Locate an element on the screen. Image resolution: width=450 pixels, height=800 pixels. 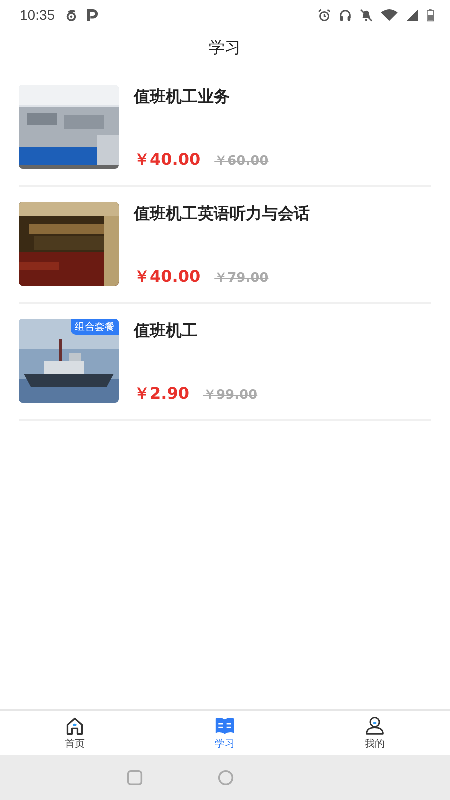
recents-button is located at coordinates (134, 778).